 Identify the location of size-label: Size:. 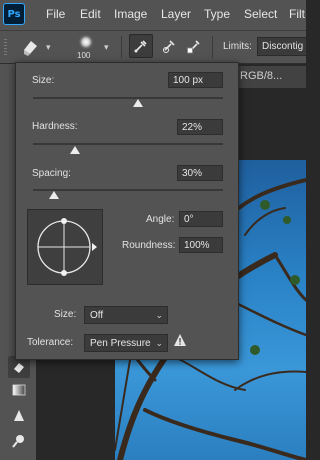
(43, 80).